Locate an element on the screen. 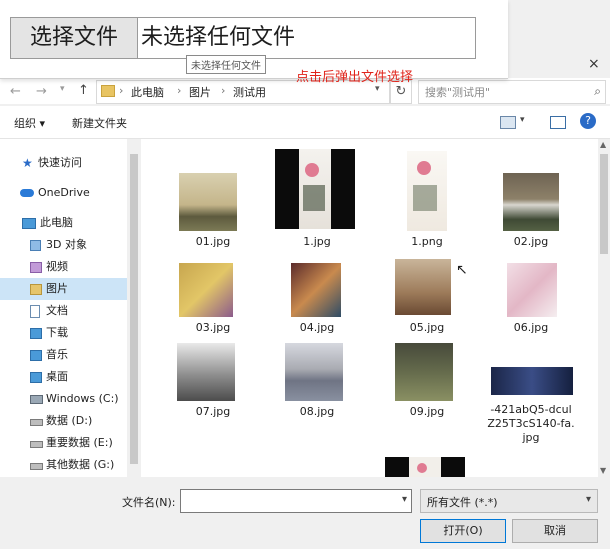 The width and height of the screenshot is (610, 549). search-input: 搜索"测试用" ⌕ is located at coordinates (512, 92).